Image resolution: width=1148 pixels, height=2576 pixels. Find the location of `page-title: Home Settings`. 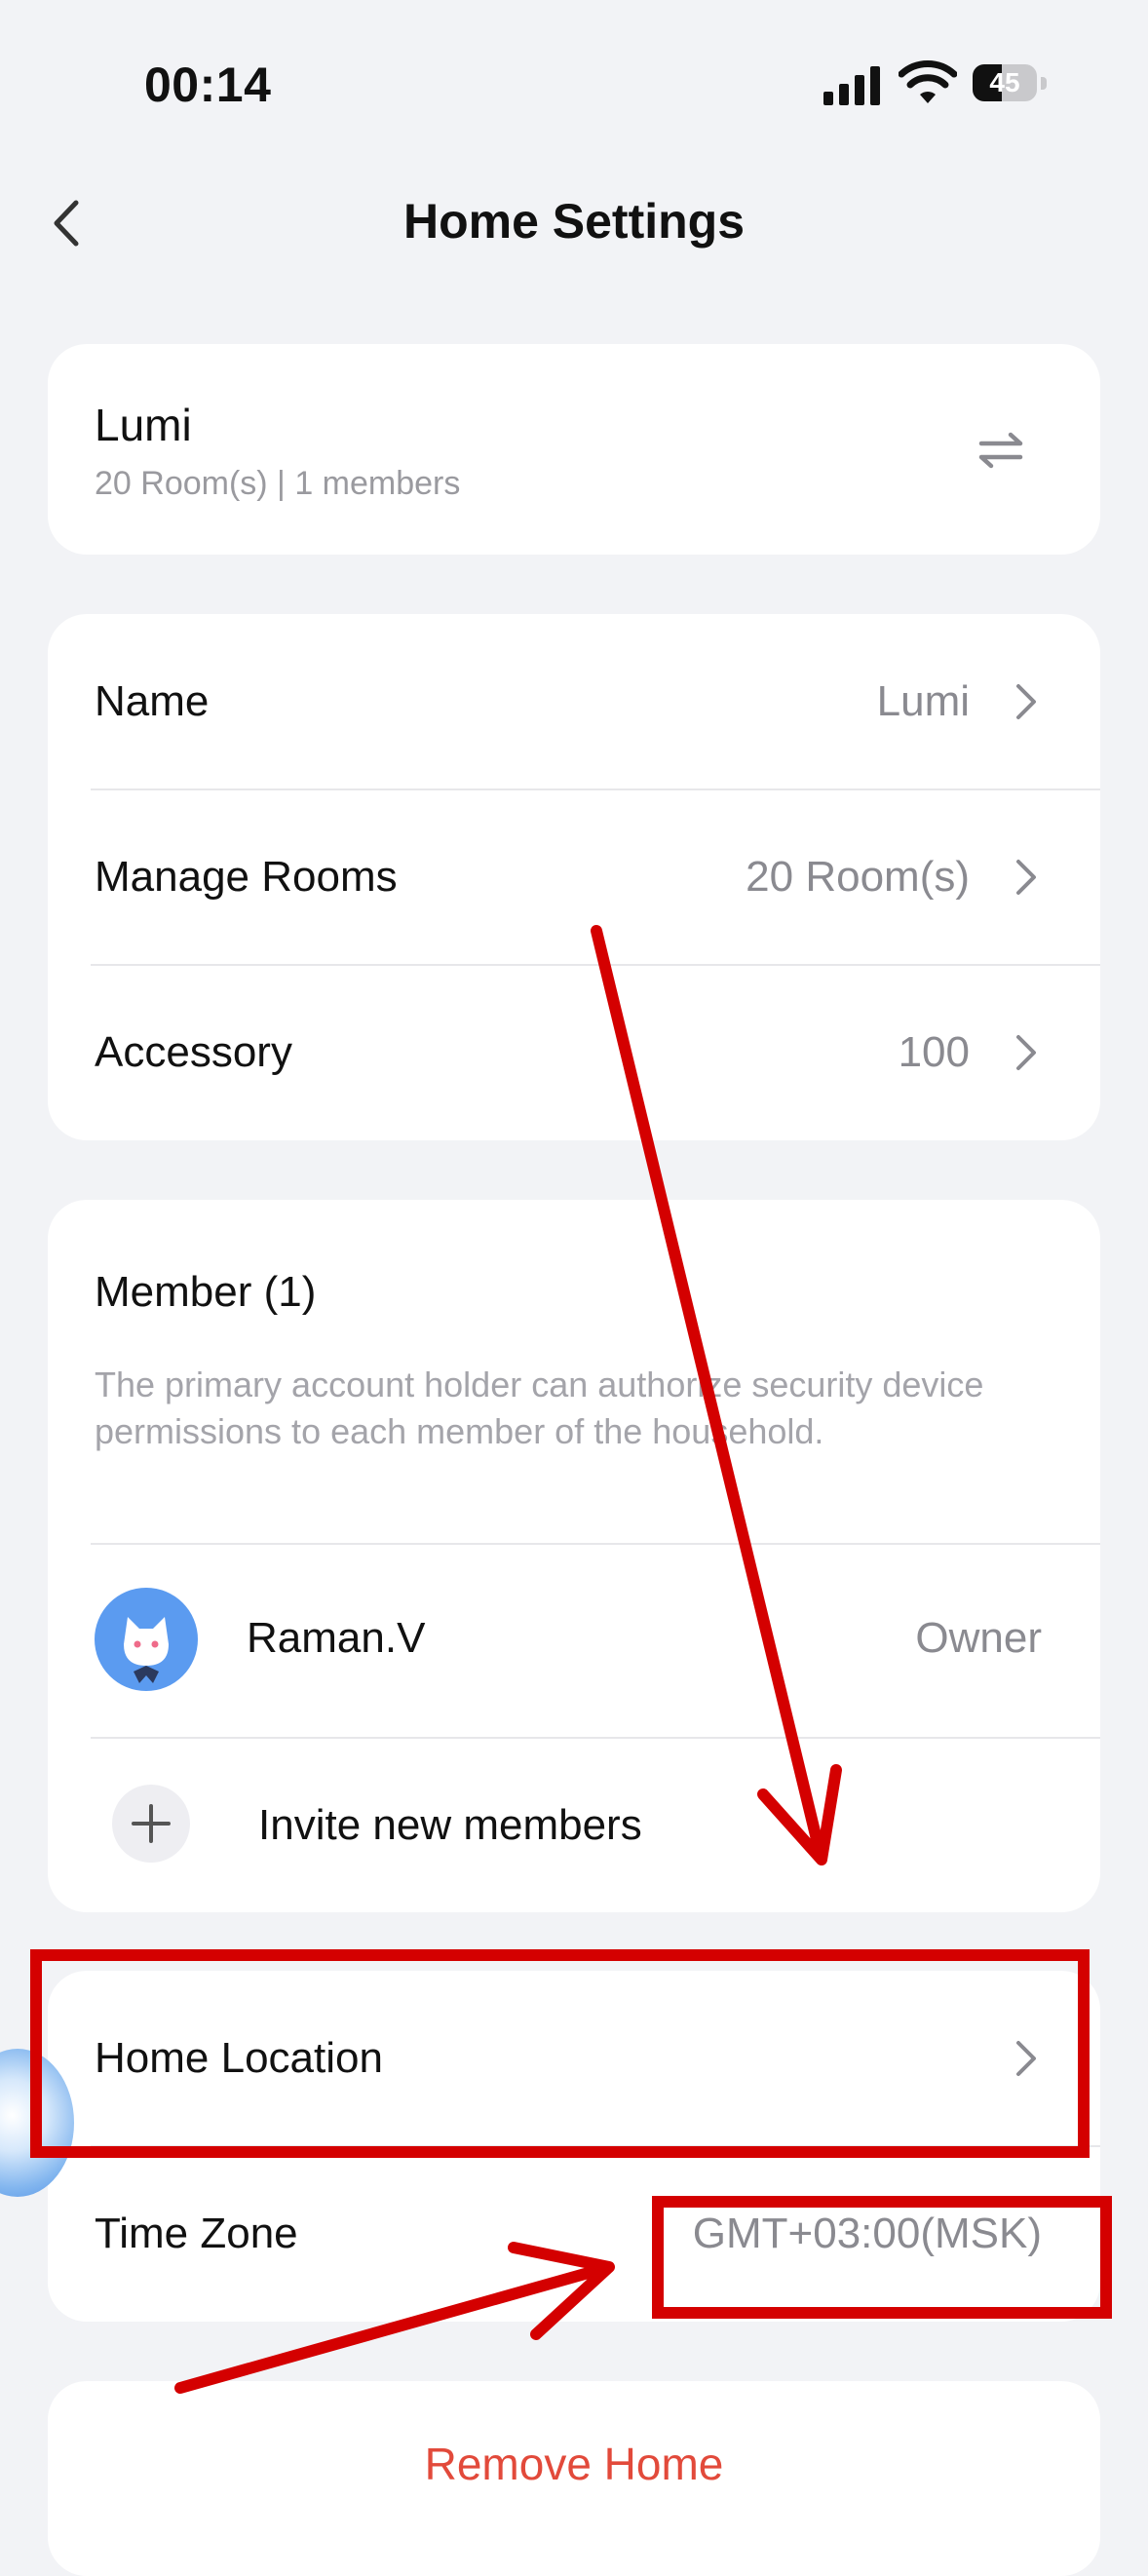

page-title: Home Settings is located at coordinates (574, 221).